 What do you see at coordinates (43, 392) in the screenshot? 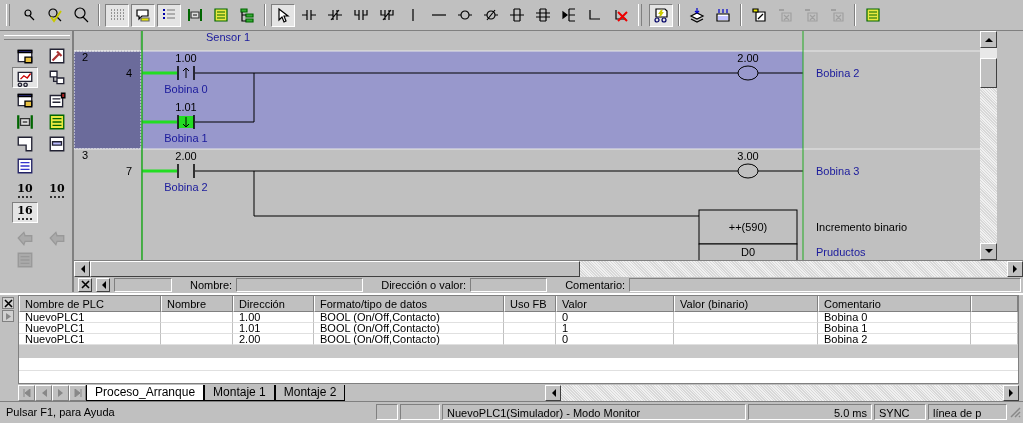
I see `previous-sheet-icon` at bounding box center [43, 392].